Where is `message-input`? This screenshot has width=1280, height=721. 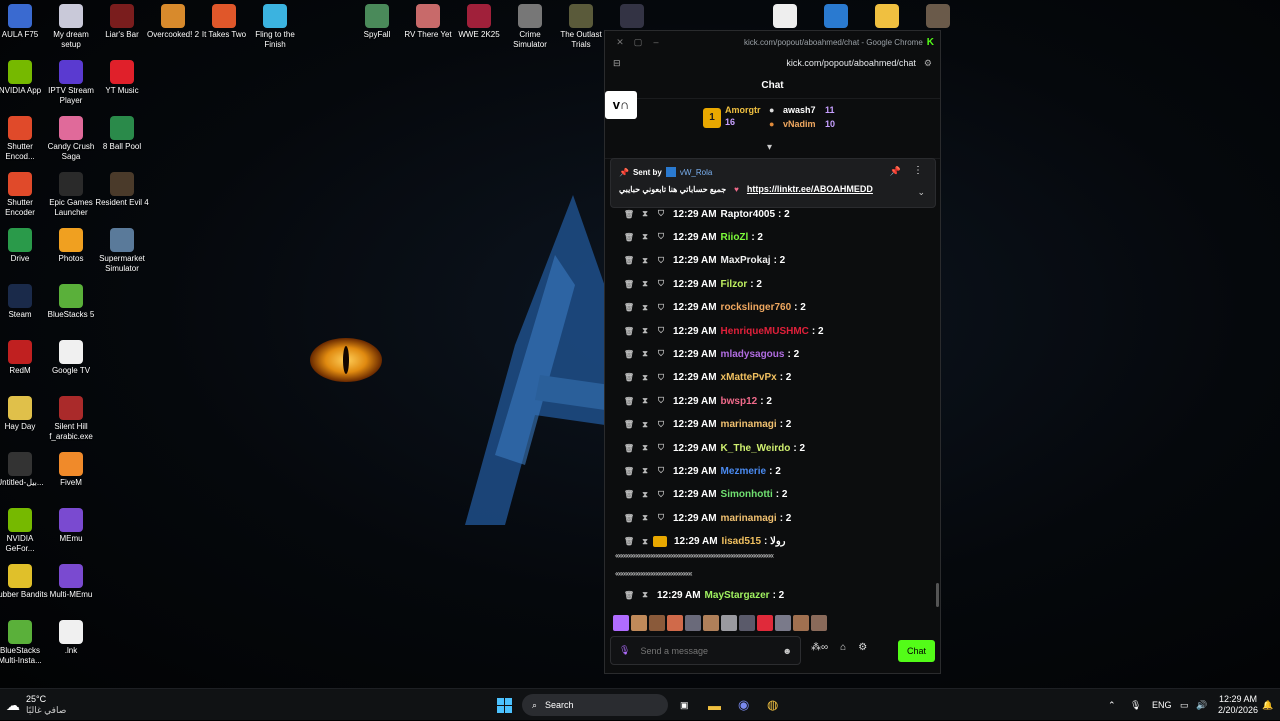
message-input is located at coordinates (711, 650).